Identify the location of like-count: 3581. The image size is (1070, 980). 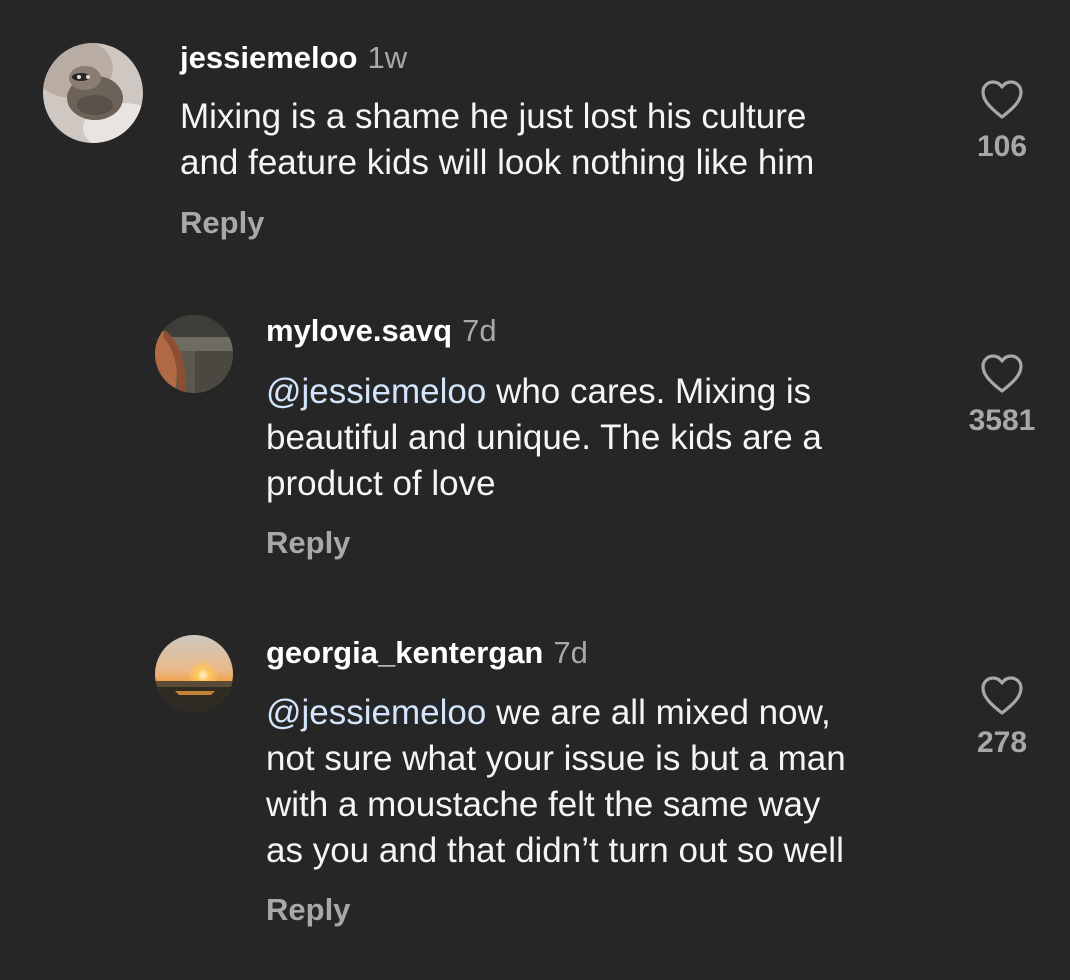
(1002, 420).